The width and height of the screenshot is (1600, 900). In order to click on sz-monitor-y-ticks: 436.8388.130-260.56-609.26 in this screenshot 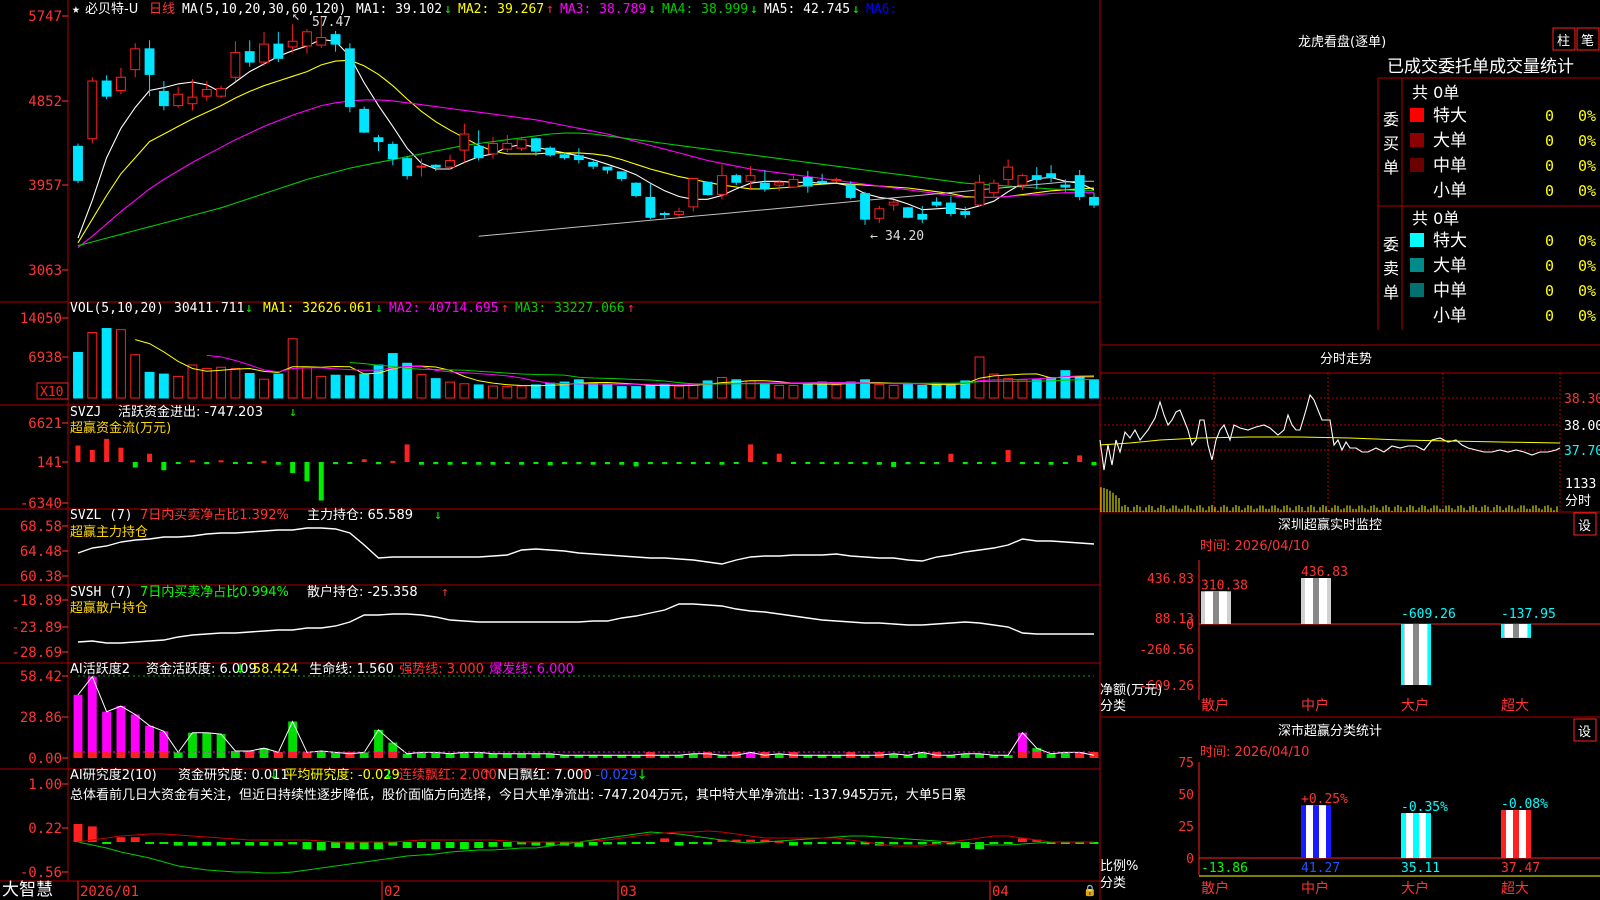, I will do `click(1166, 633)`.